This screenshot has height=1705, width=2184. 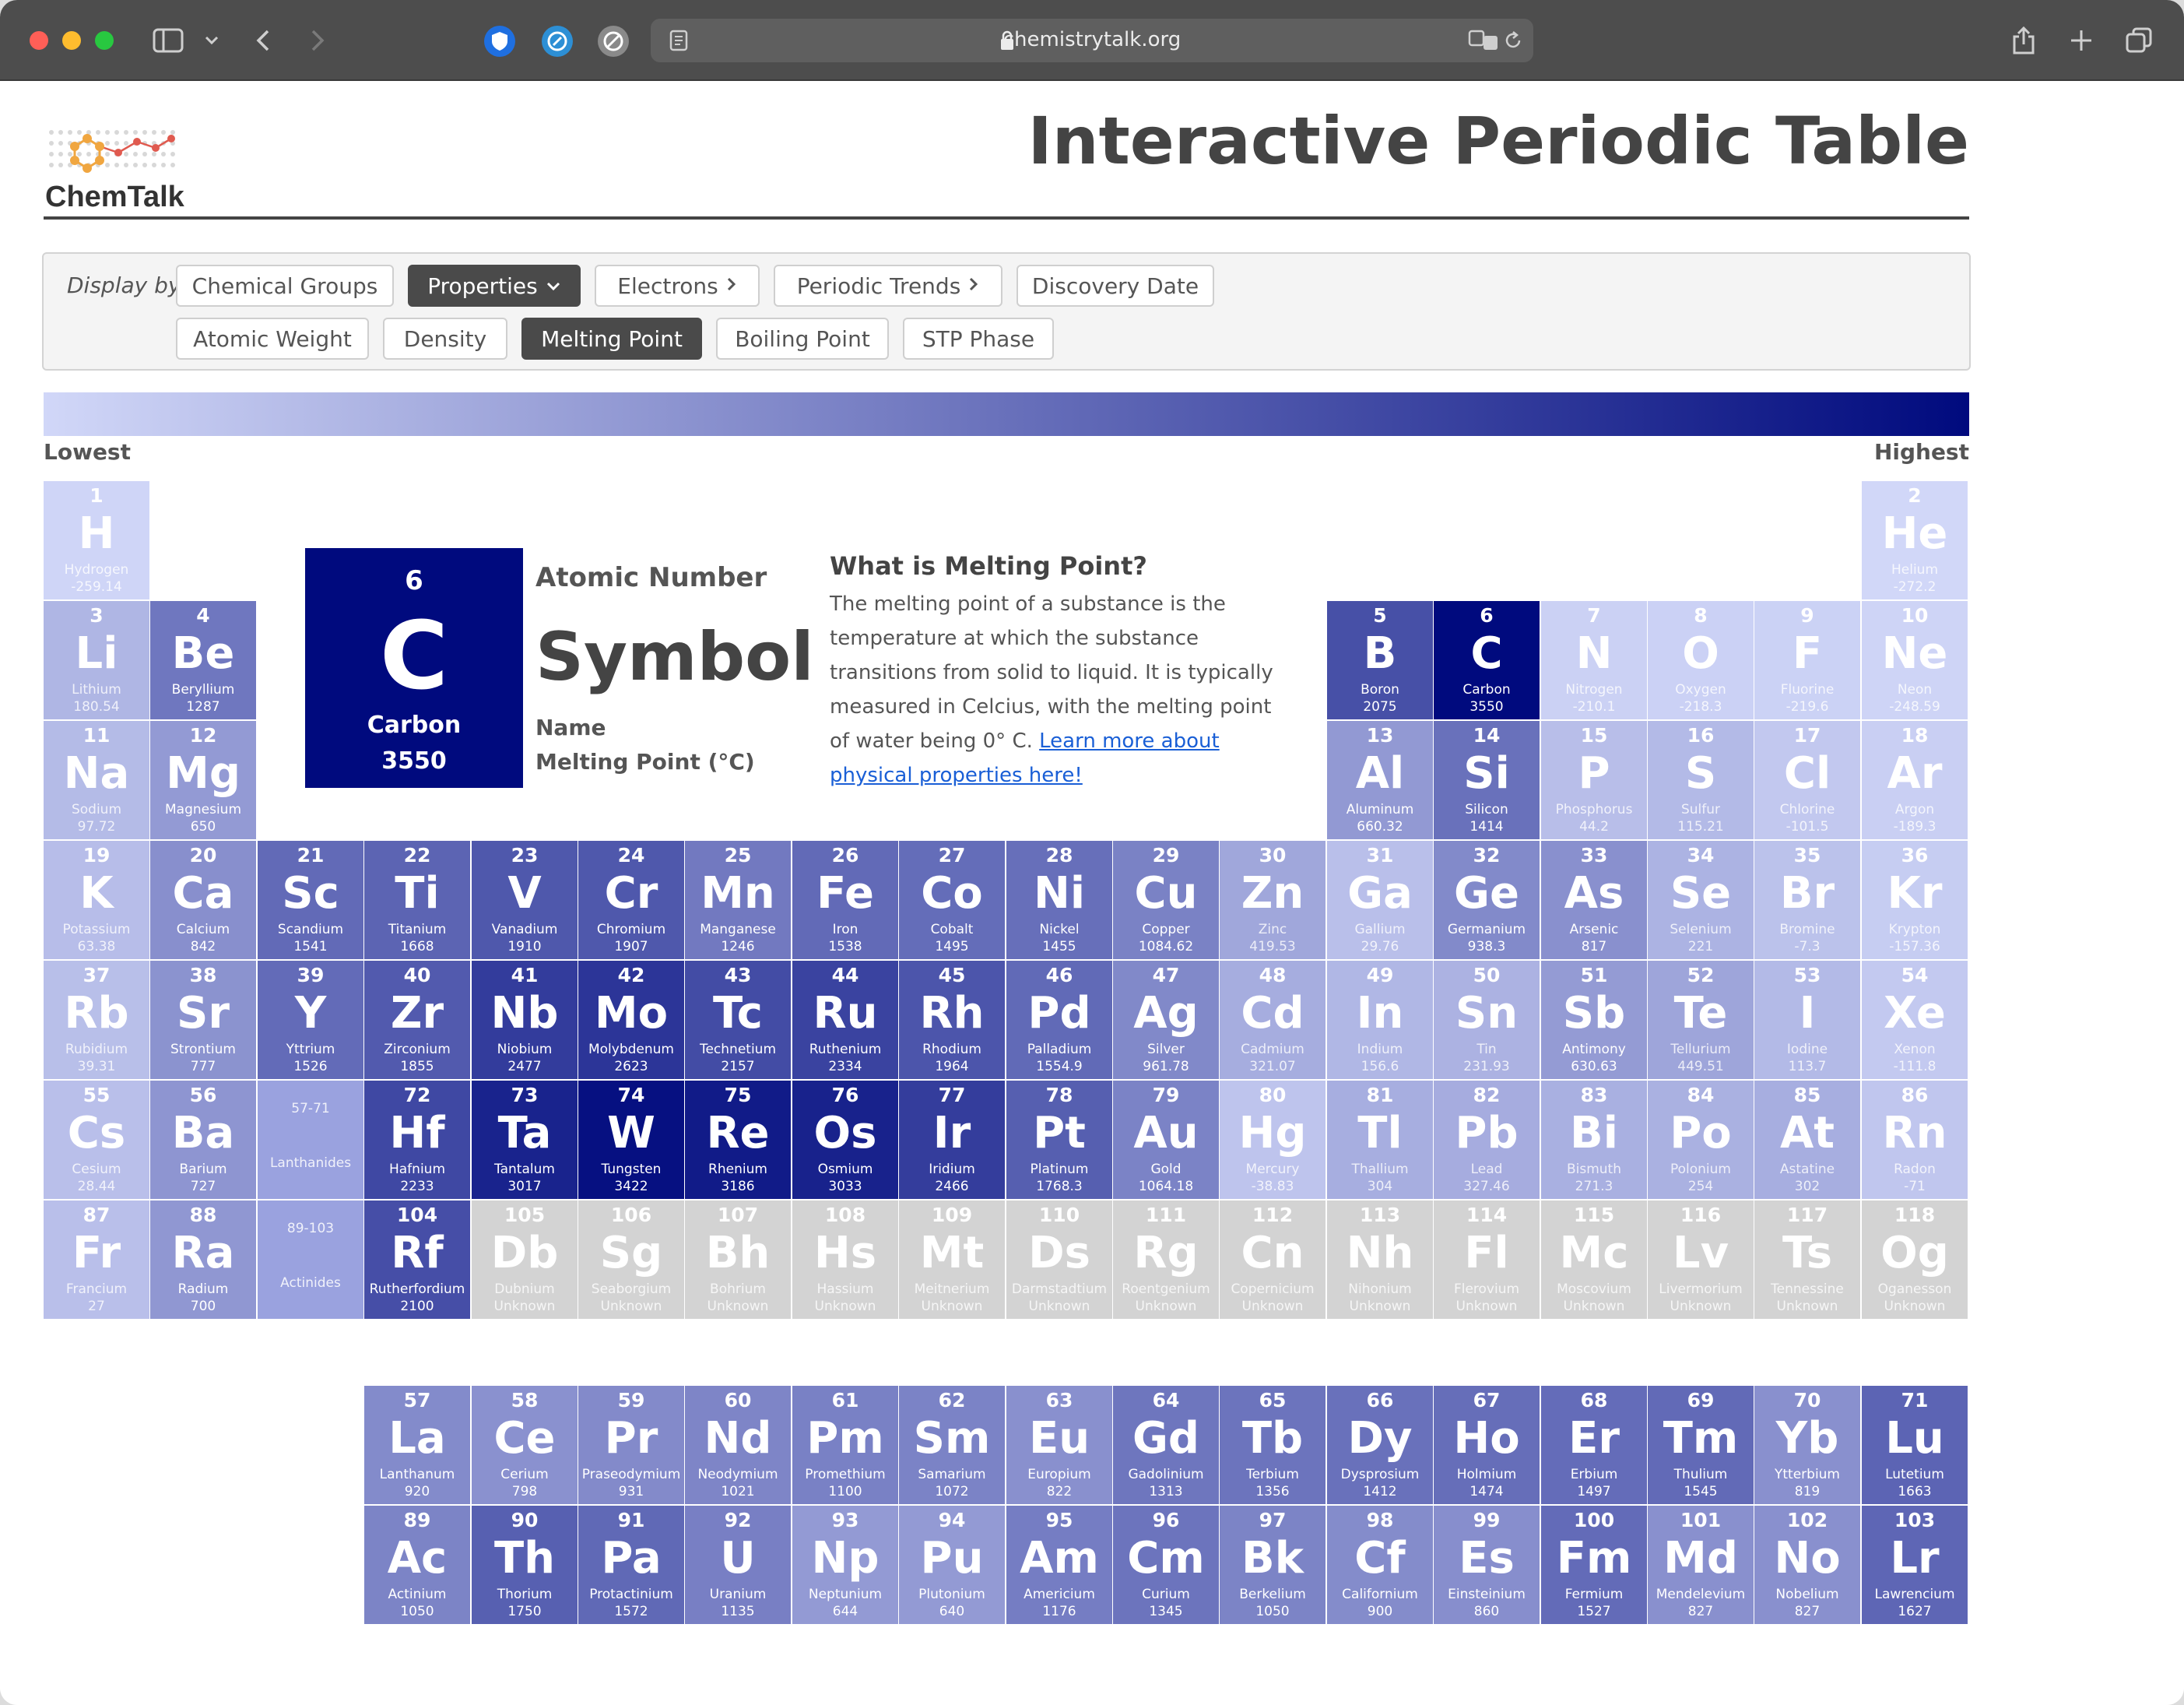 What do you see at coordinates (1059, 1565) in the screenshot?
I see `element-cell-americium: 95 Am Americium 1176` at bounding box center [1059, 1565].